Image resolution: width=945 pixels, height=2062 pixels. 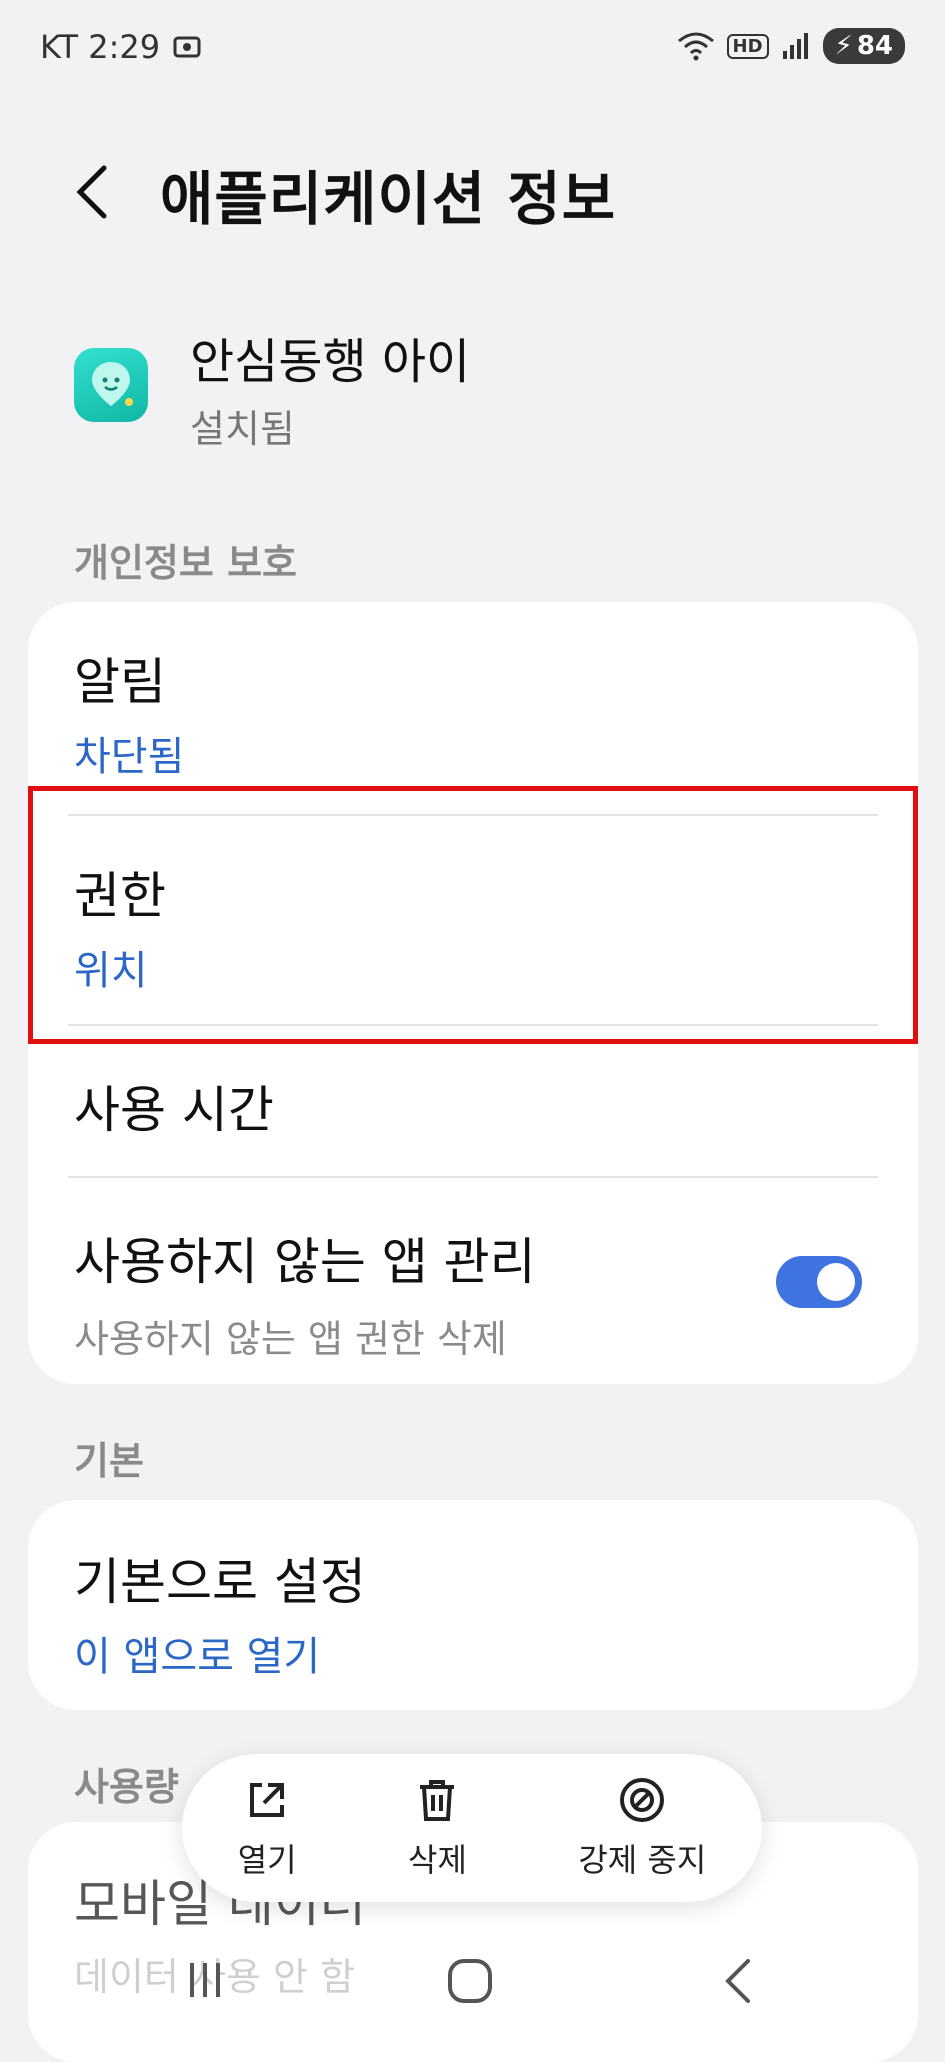 I want to click on signal-icon, so click(x=795, y=46).